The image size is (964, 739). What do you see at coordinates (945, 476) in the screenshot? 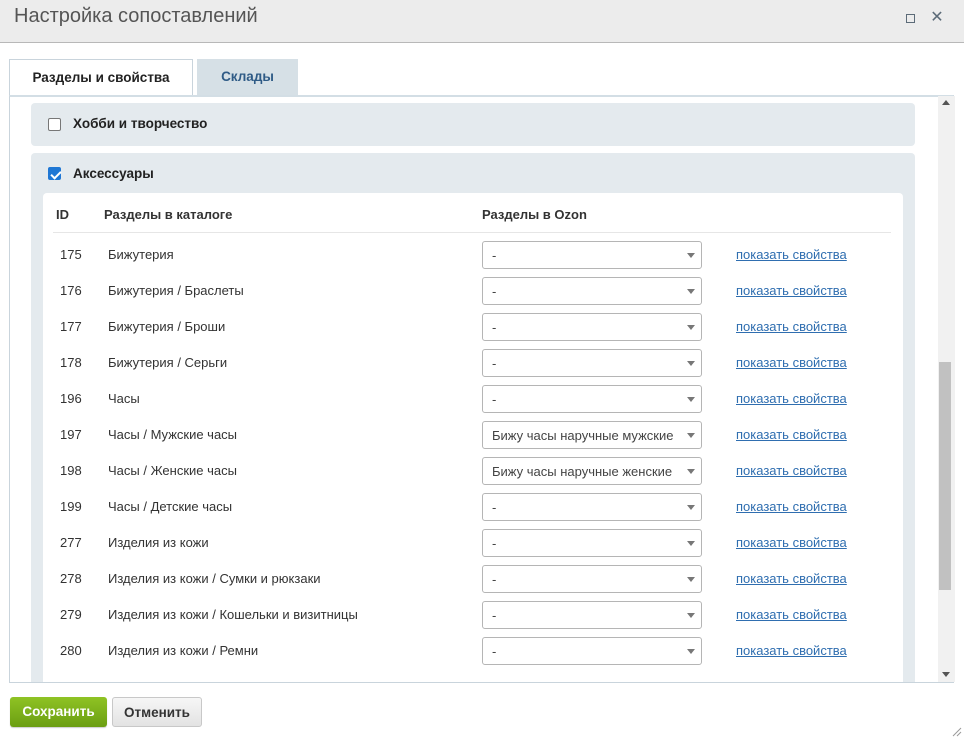
I see `scrollbar-thumb` at bounding box center [945, 476].